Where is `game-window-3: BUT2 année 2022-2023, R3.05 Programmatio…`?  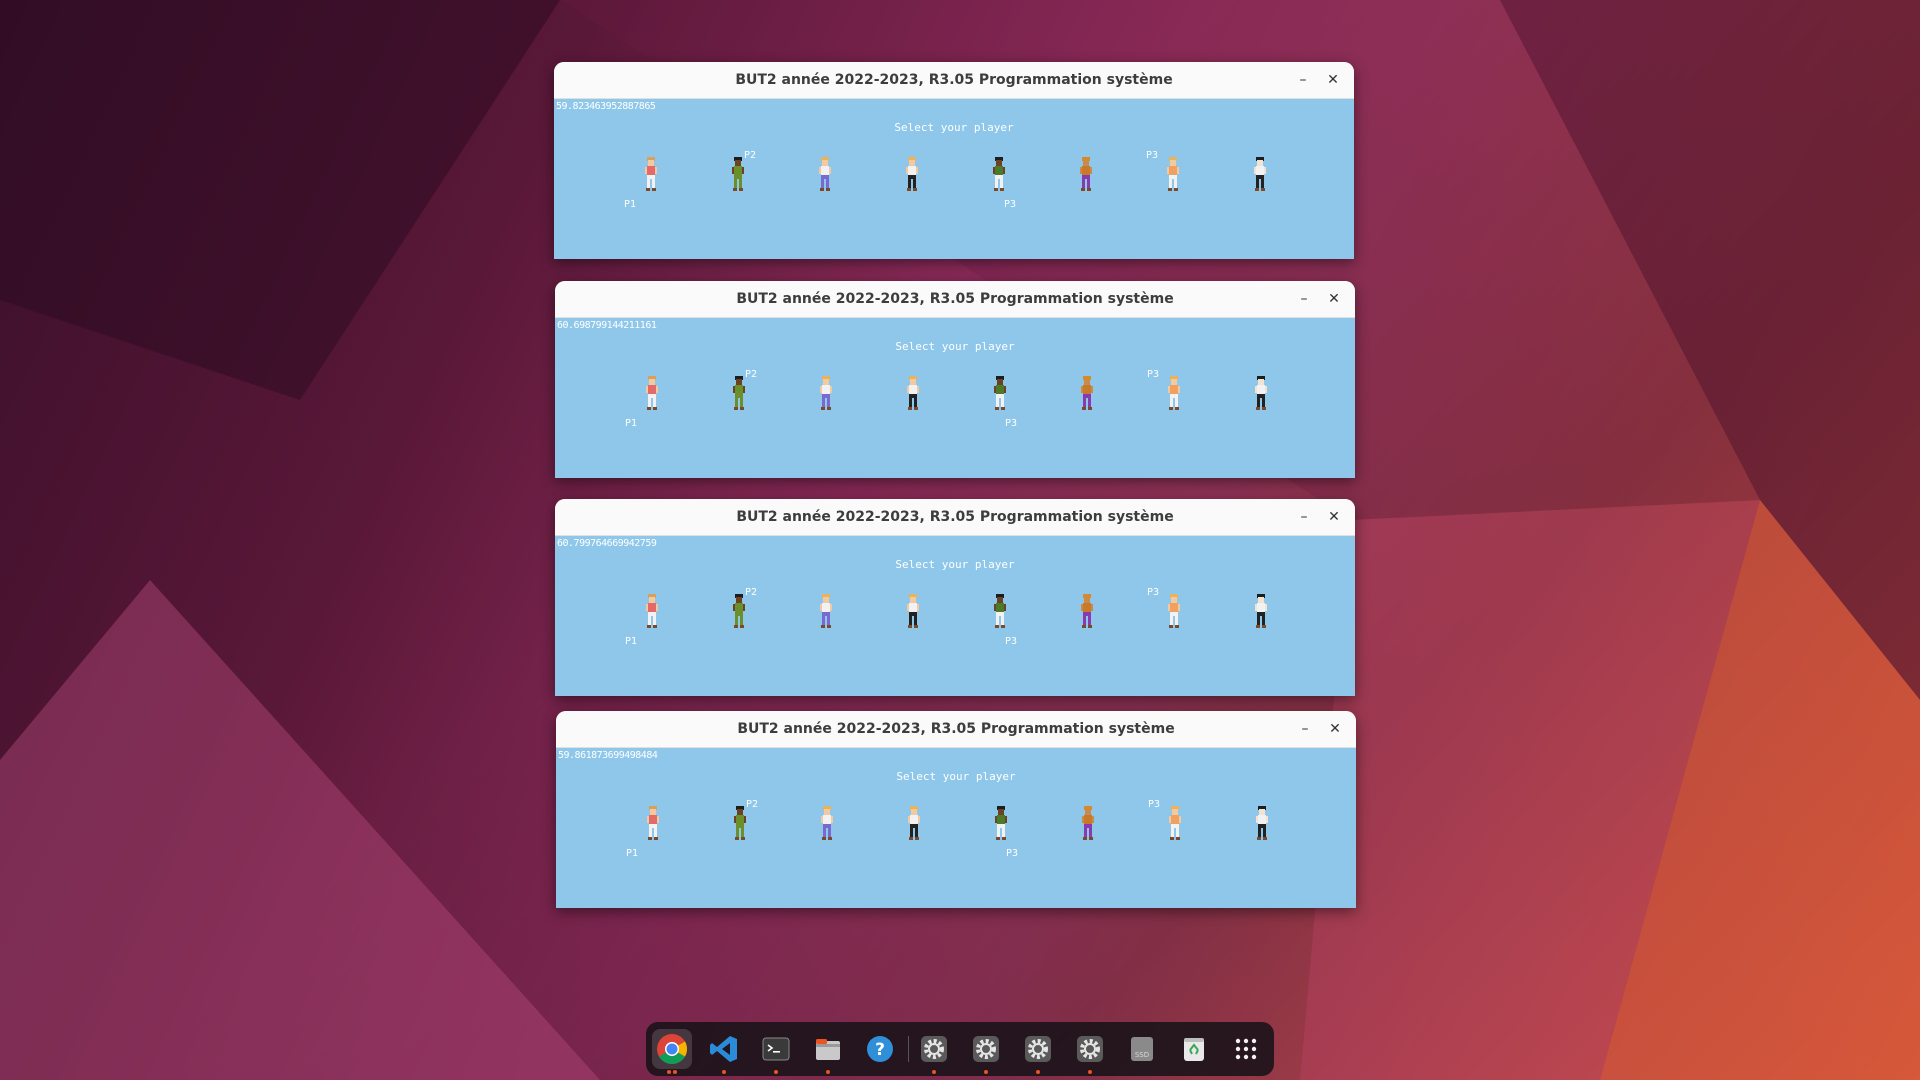
game-window-3: BUT2 année 2022-2023, R3.05 Programmatio… is located at coordinates (955, 597).